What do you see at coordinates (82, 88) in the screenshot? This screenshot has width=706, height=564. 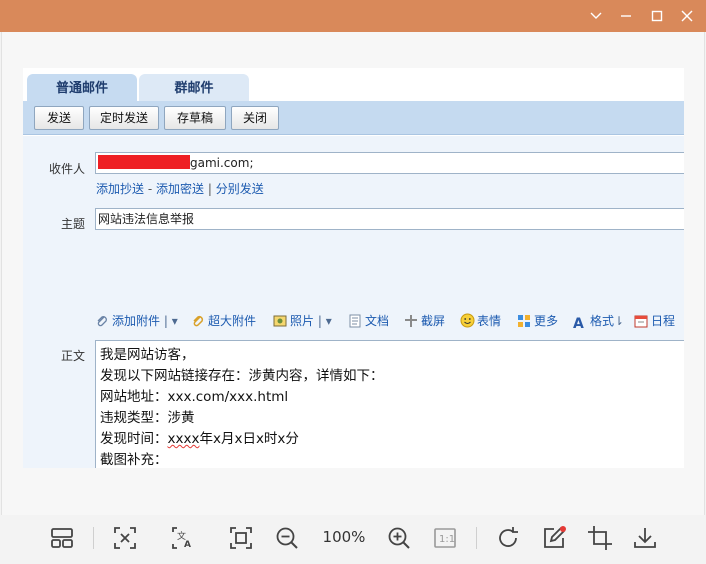 I see `tab-normal-mail: 普通邮件` at bounding box center [82, 88].